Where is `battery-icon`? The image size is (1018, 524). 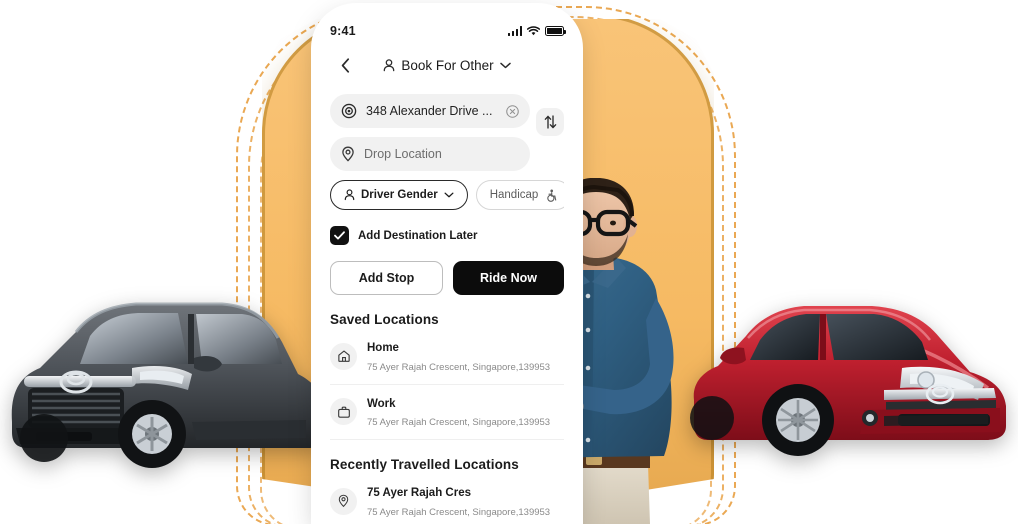 battery-icon is located at coordinates (556, 31).